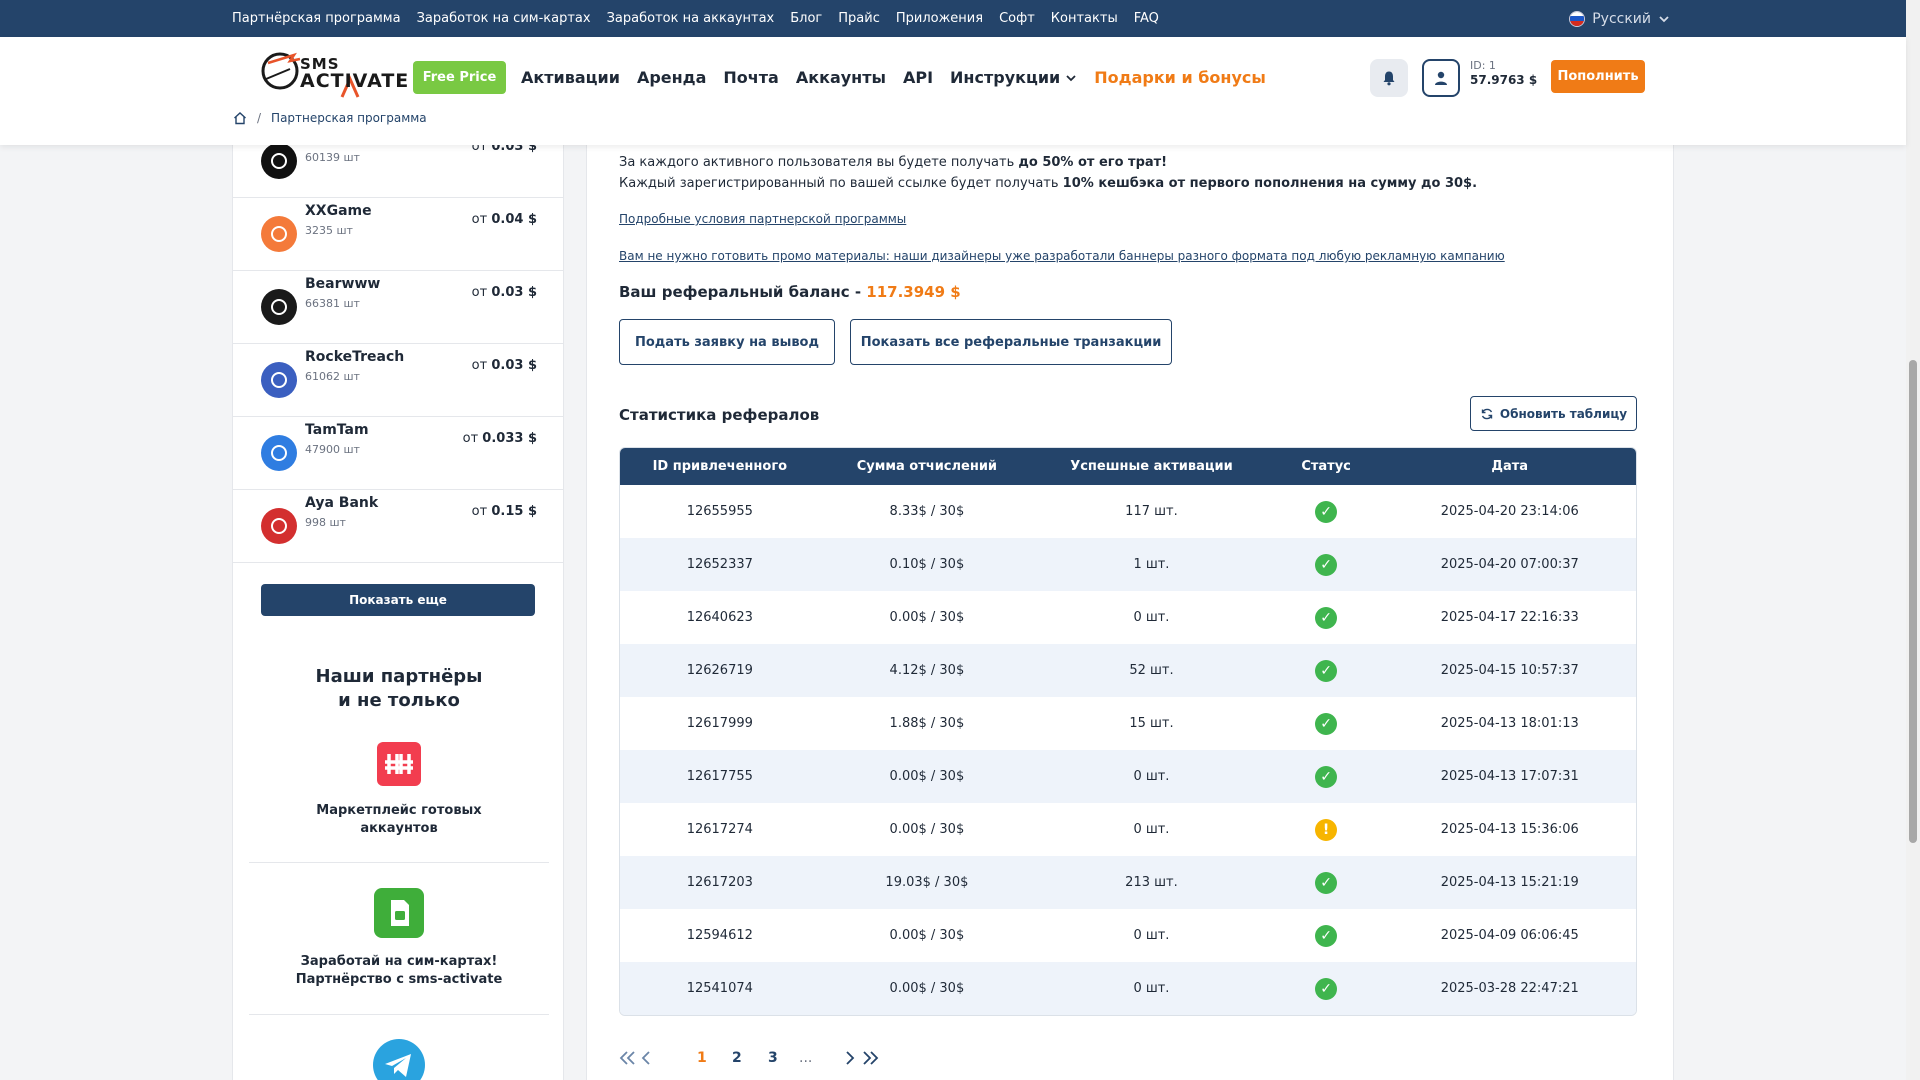 The height and width of the screenshot is (1080, 1920). I want to click on top-nav-link: Прайс, so click(859, 18).